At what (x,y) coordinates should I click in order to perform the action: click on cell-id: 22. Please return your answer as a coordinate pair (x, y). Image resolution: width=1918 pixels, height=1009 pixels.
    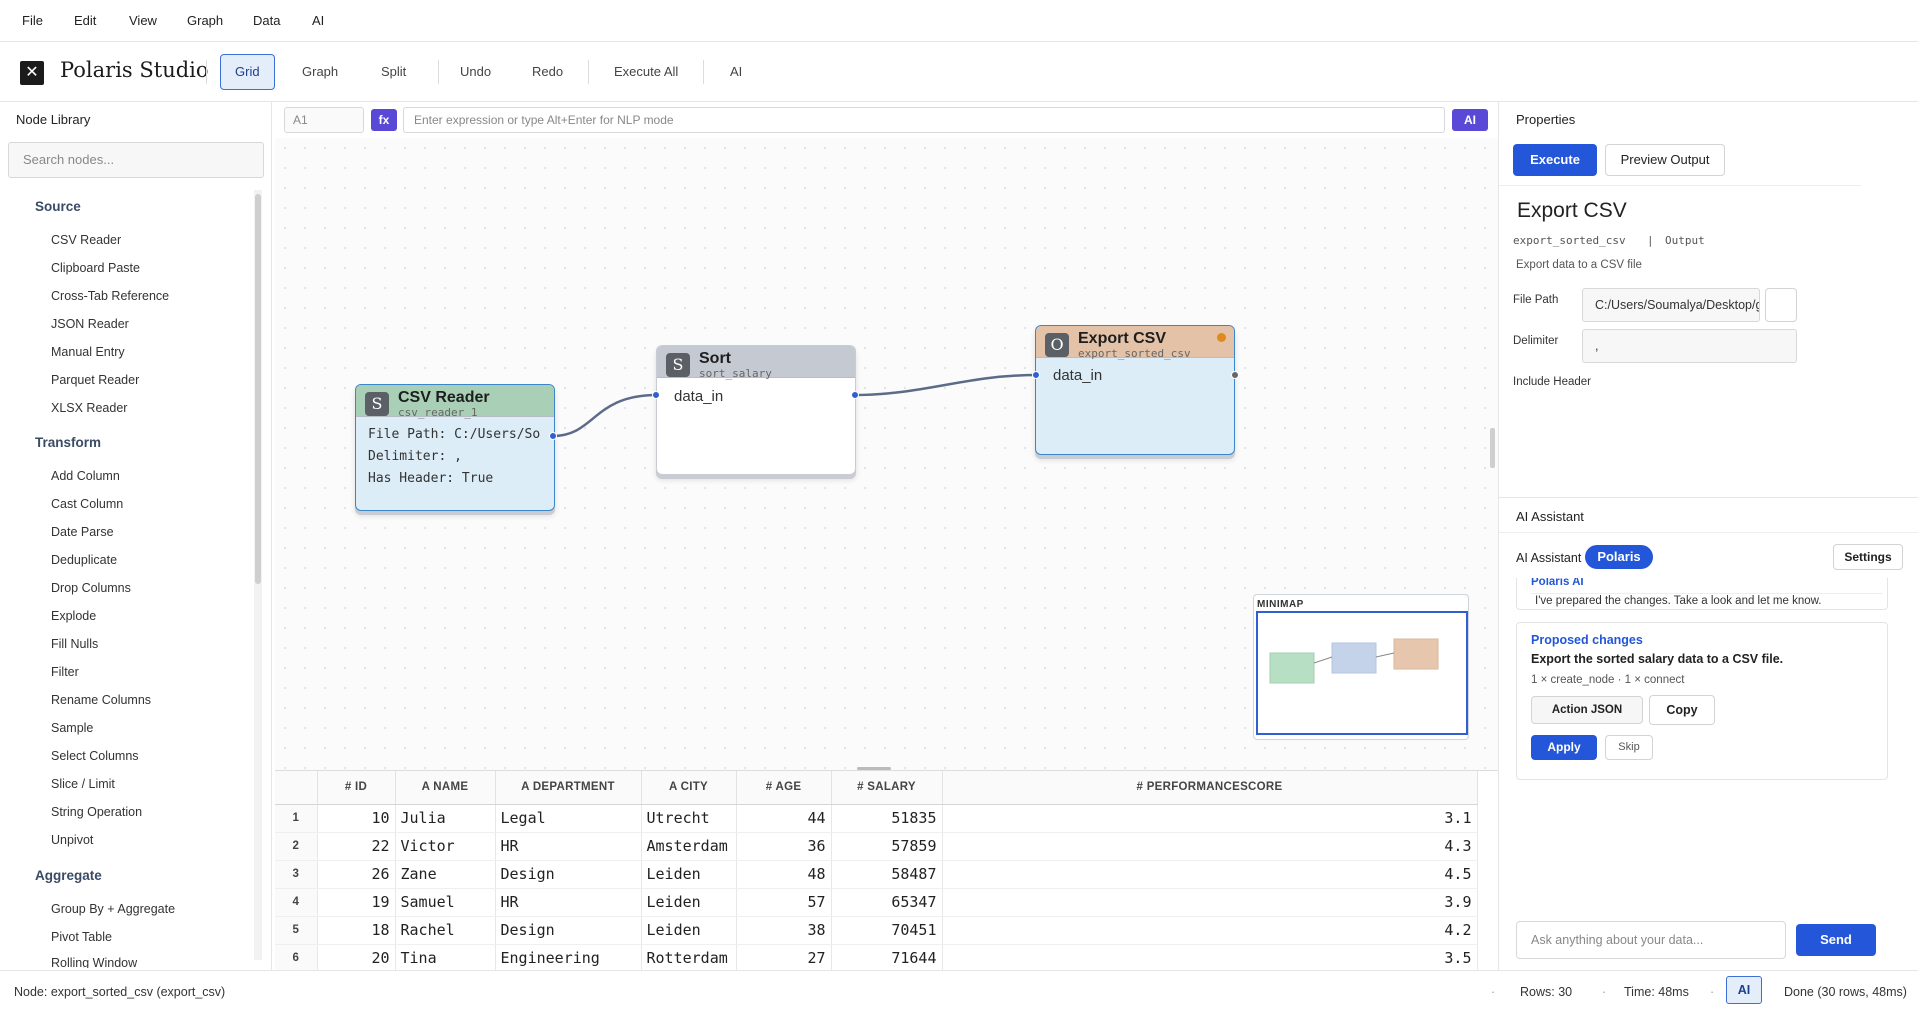
    Looking at the image, I should click on (356, 846).